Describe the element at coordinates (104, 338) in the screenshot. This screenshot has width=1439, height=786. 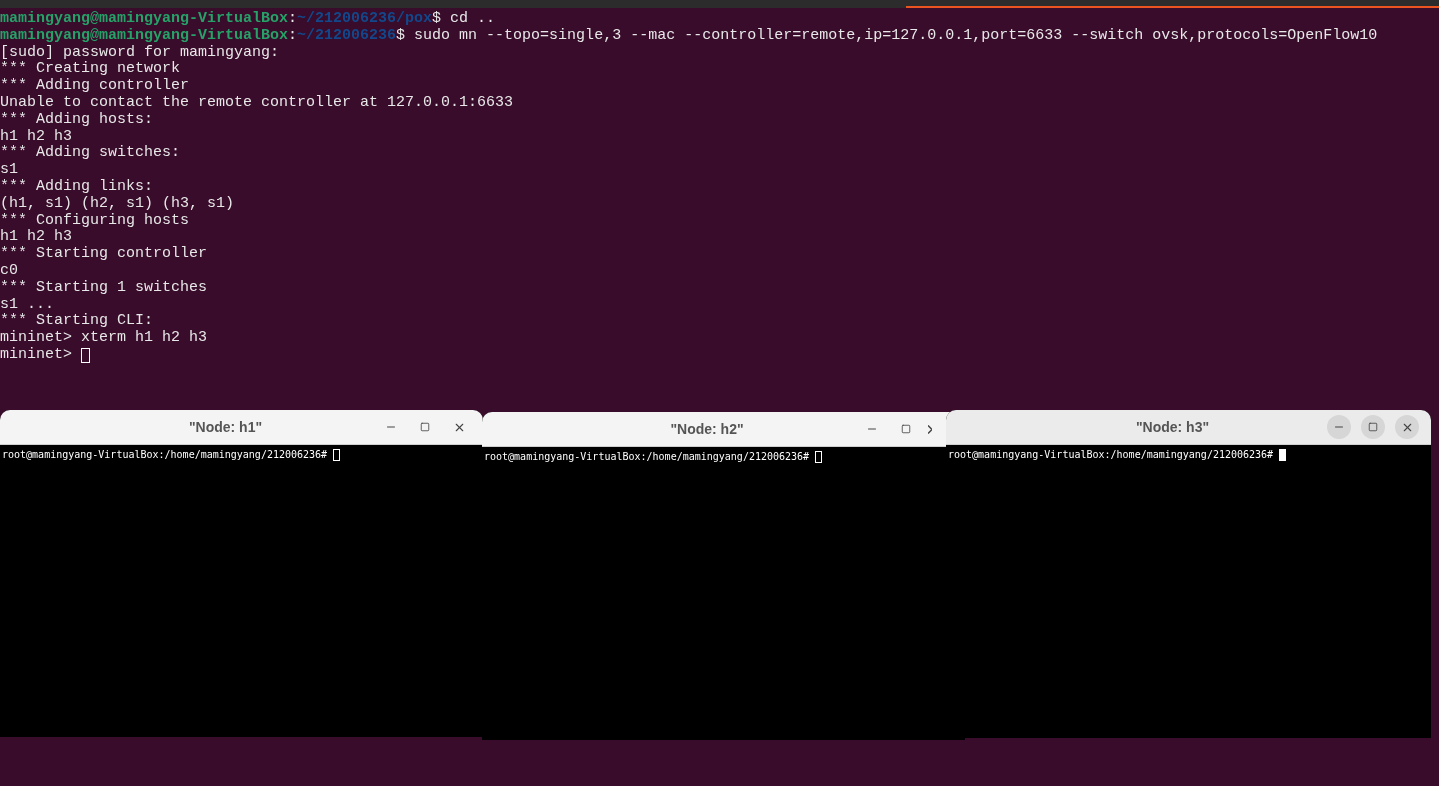
I see `terminal-line: mininet> xterm h1 h2 h3` at that location.